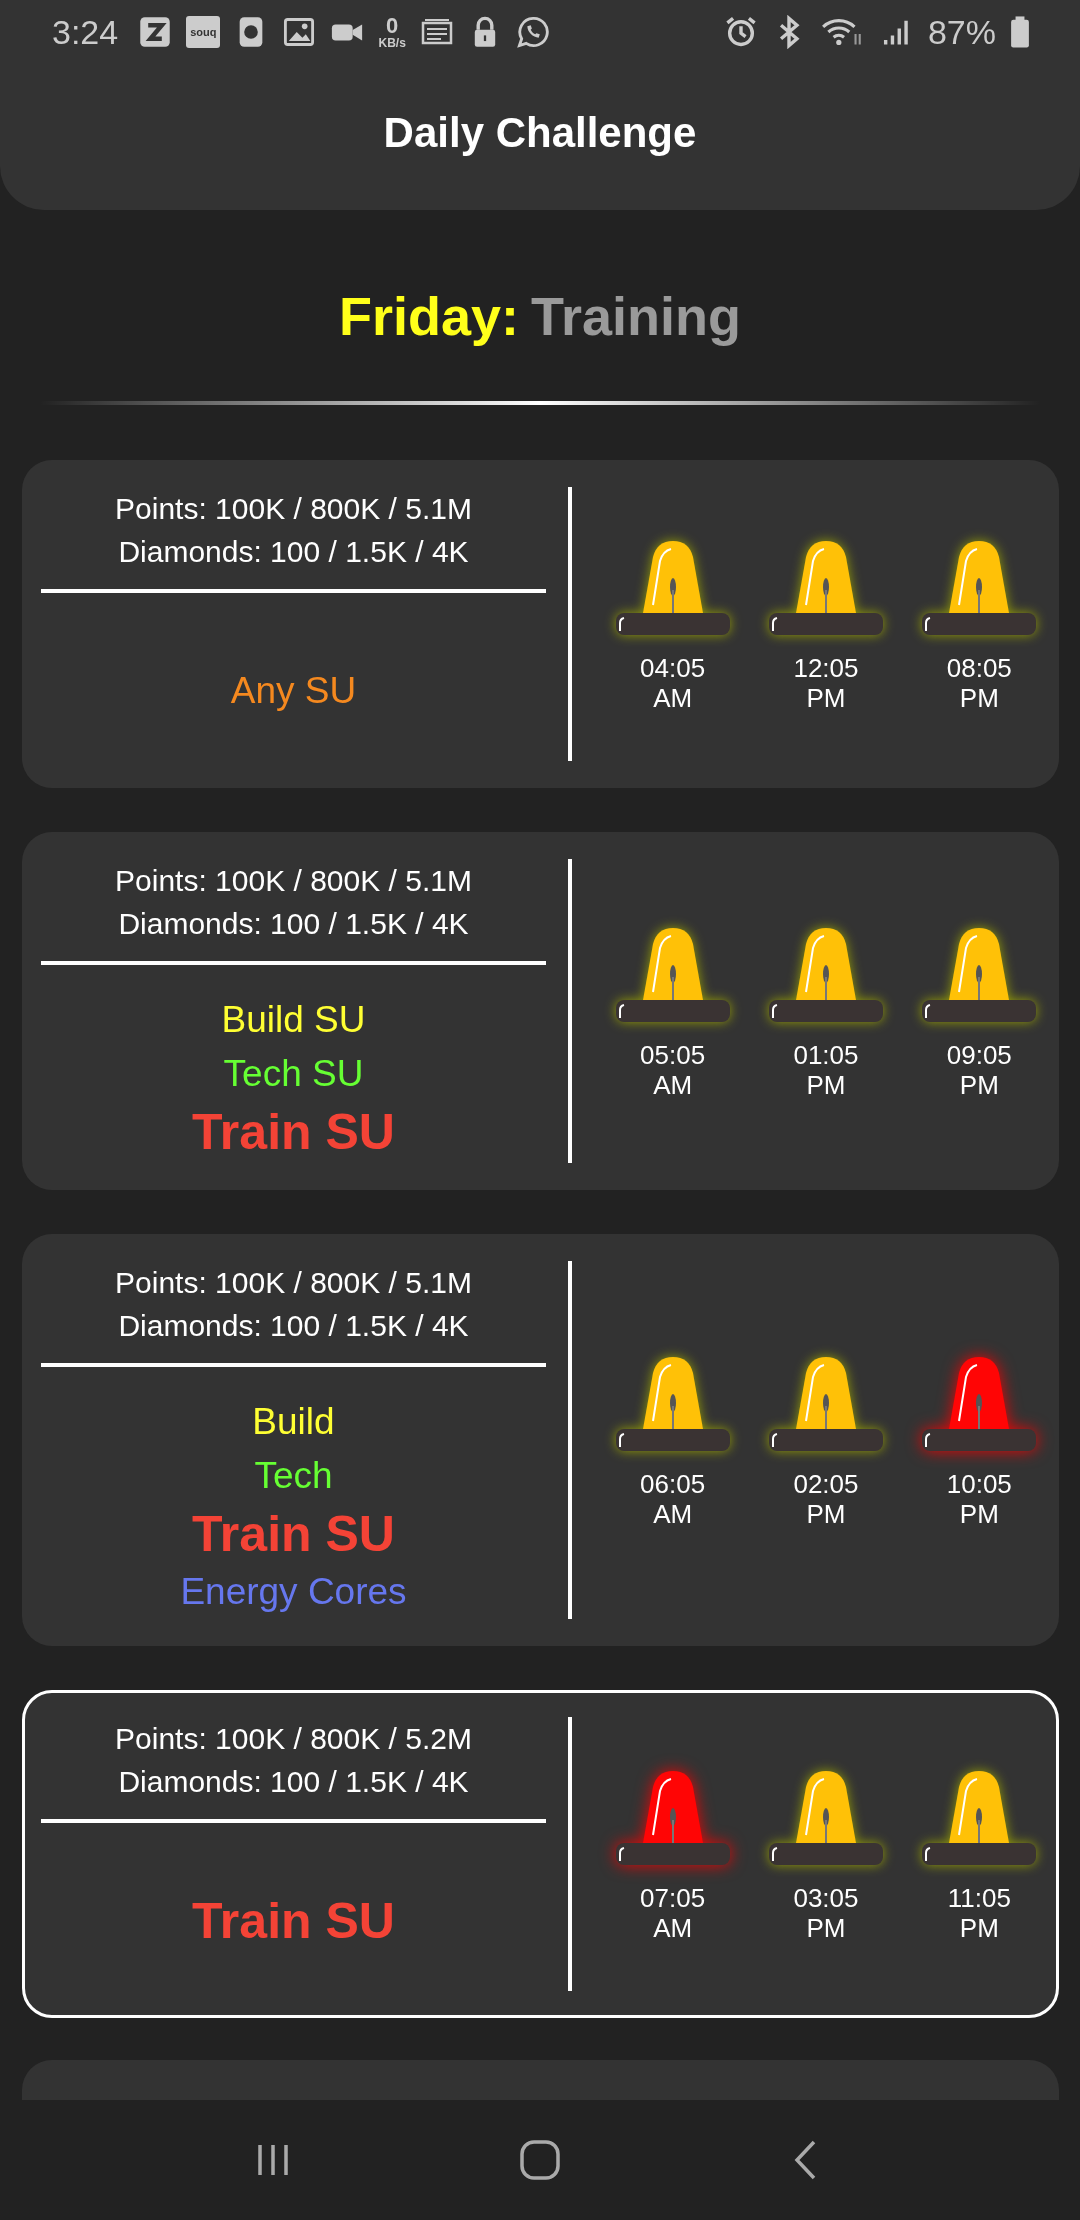 This screenshot has height=2220, width=1080. I want to click on challenge-card: Points: 100K / 800K / 5.1M Diamonds: 100 / 1.5K / 4K Any SU 04:05 AM 12:05 PM 08:05 PM, so click(540, 624).